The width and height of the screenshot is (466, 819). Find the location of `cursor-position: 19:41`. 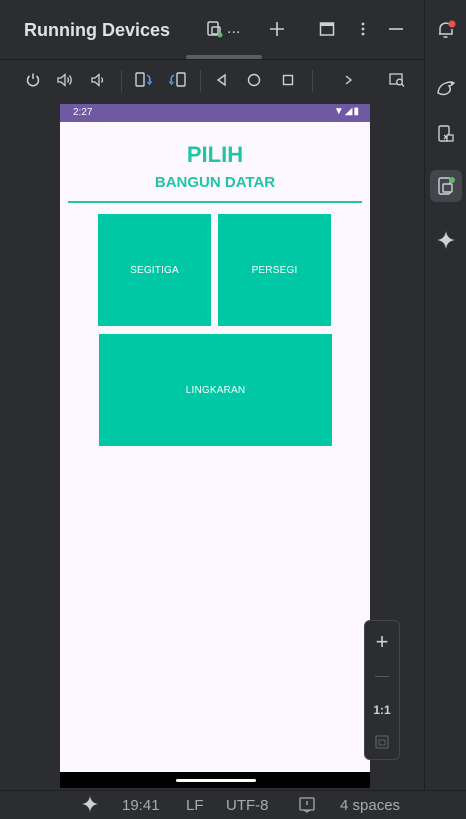

cursor-position: 19:41 is located at coordinates (141, 805).